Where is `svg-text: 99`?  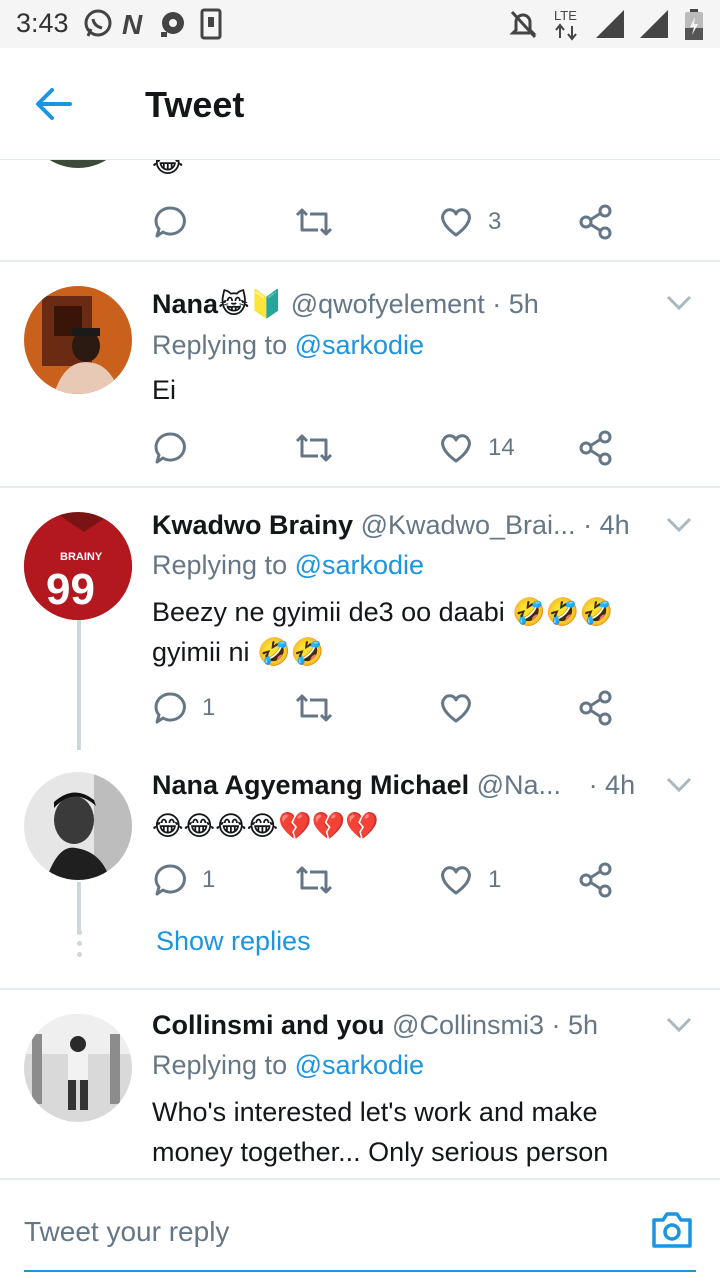 svg-text: 99 is located at coordinates (70, 589).